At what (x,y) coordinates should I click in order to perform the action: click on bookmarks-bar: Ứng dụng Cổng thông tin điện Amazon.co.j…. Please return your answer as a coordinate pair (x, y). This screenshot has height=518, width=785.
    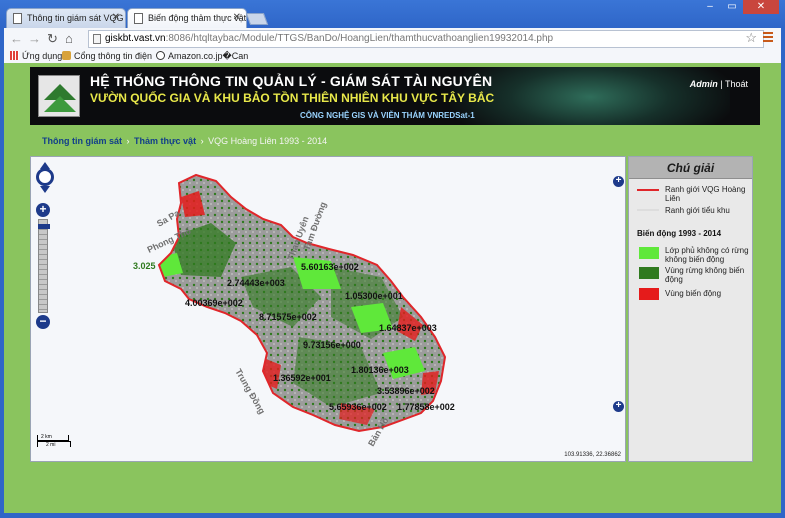
    Looking at the image, I should click on (392, 56).